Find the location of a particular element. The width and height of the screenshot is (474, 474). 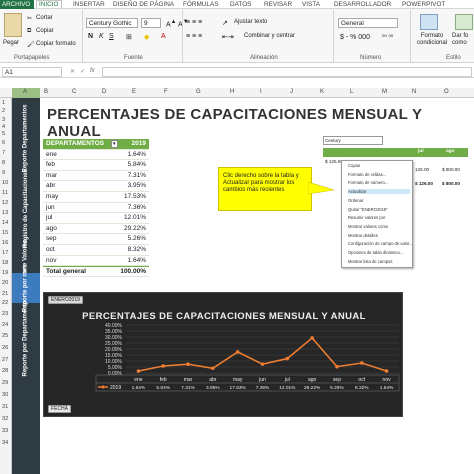

chart-field-button: FECHA is located at coordinates (59, 409).